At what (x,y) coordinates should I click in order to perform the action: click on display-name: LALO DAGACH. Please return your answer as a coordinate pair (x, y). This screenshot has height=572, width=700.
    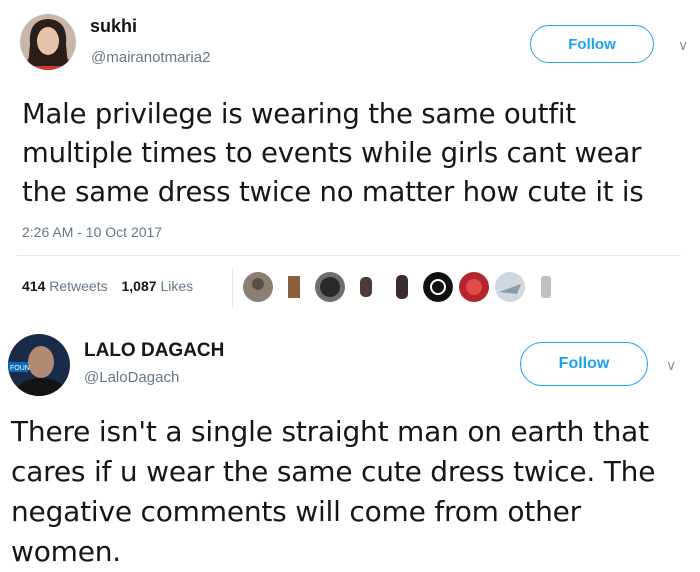
    Looking at the image, I should click on (154, 351).